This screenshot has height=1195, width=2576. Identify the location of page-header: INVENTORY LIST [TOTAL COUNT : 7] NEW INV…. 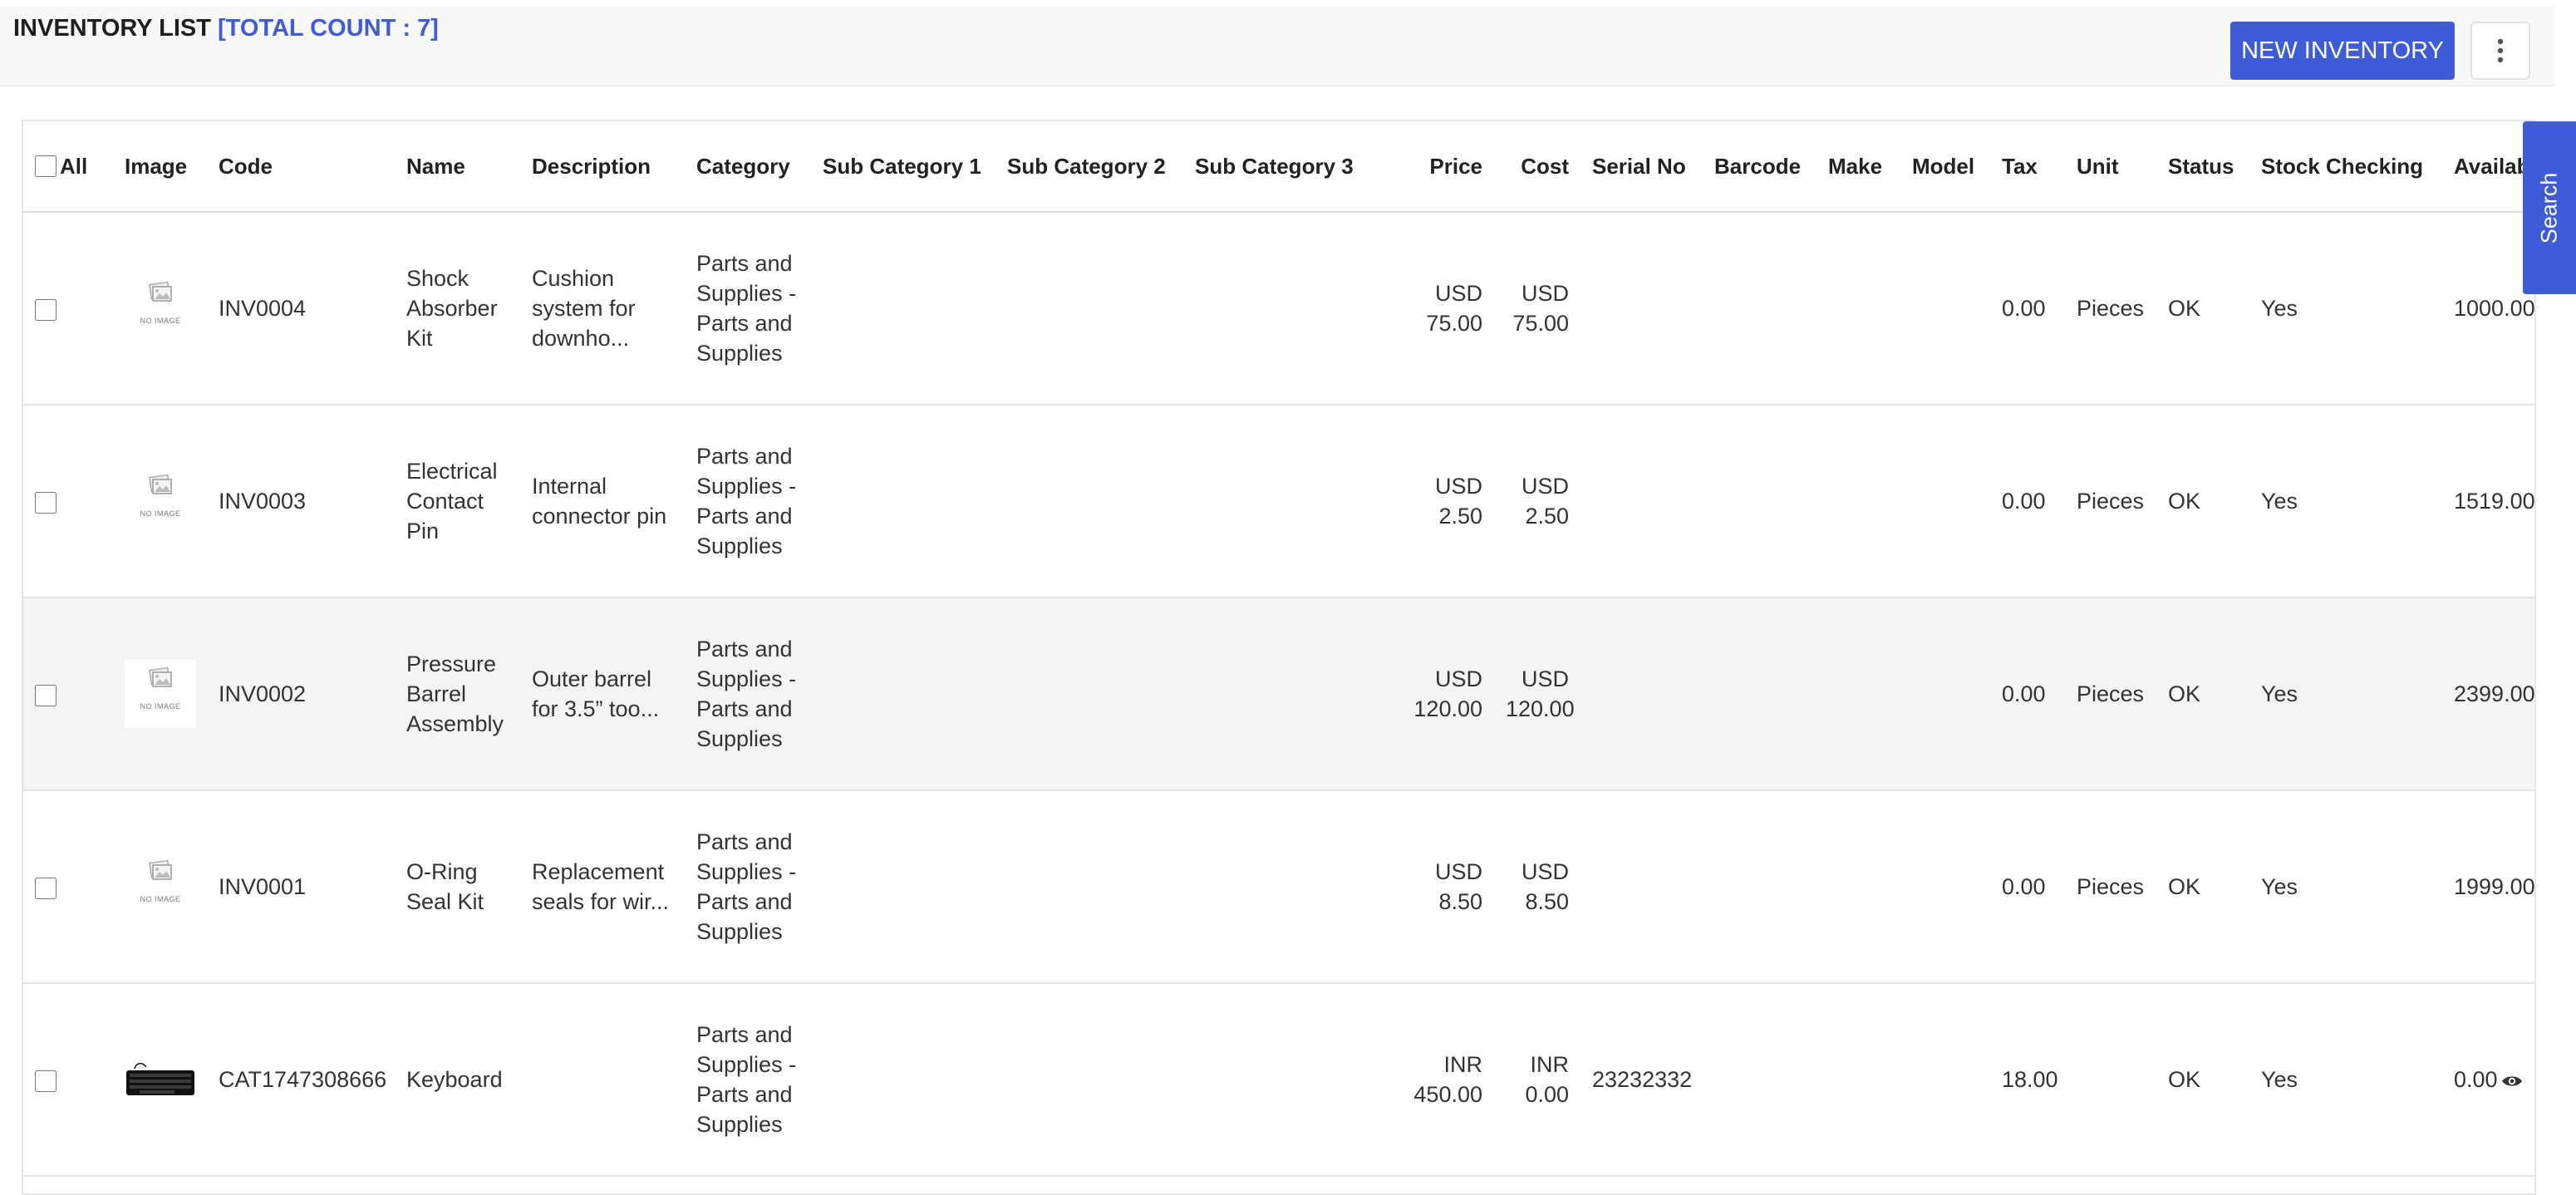
(1277, 46).